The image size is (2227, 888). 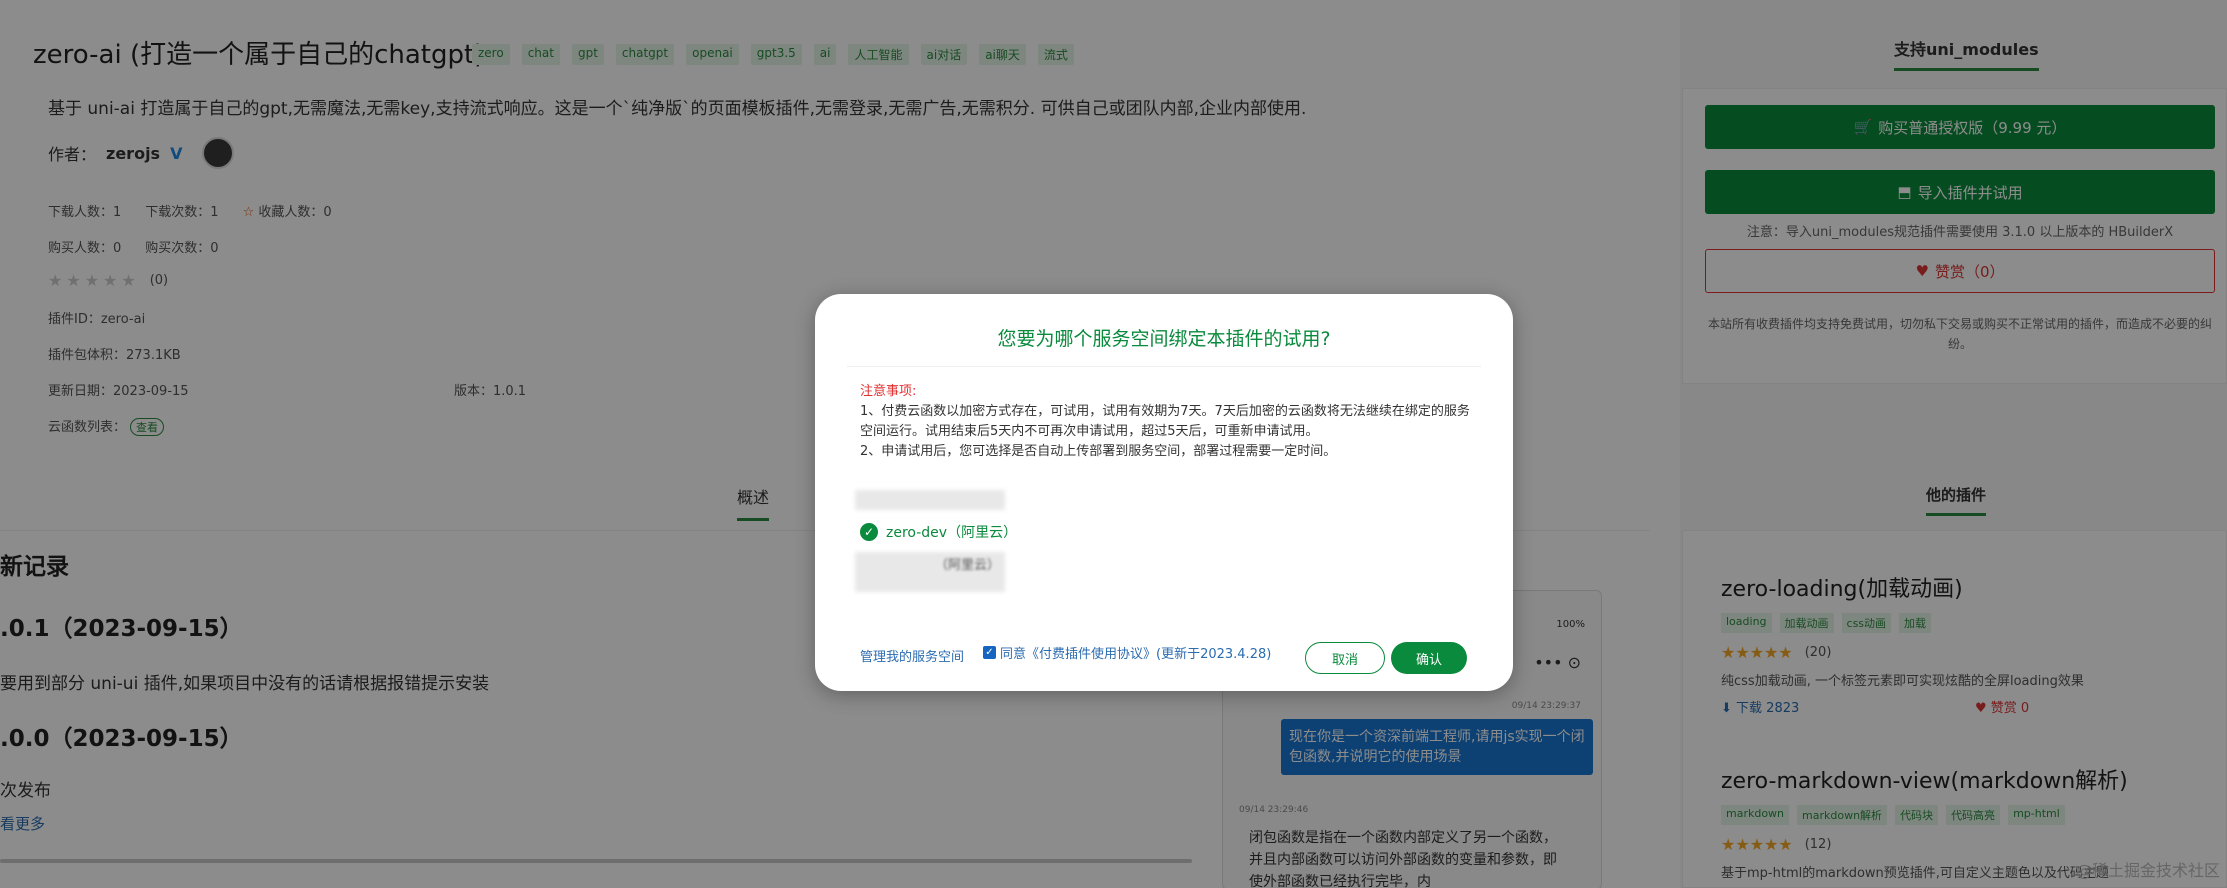 I want to click on space-option-selected: ✓ zero-dev（阿里云）, so click(x=938, y=532).